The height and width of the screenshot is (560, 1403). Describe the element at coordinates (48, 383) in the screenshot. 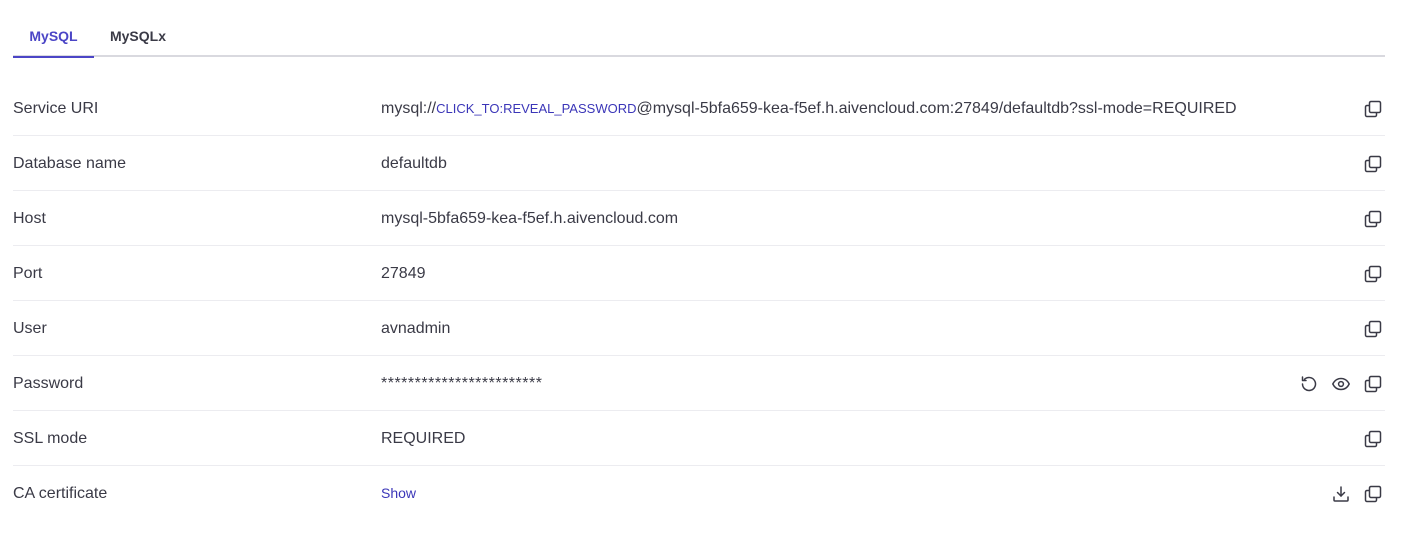

I see `row-label: Password` at that location.